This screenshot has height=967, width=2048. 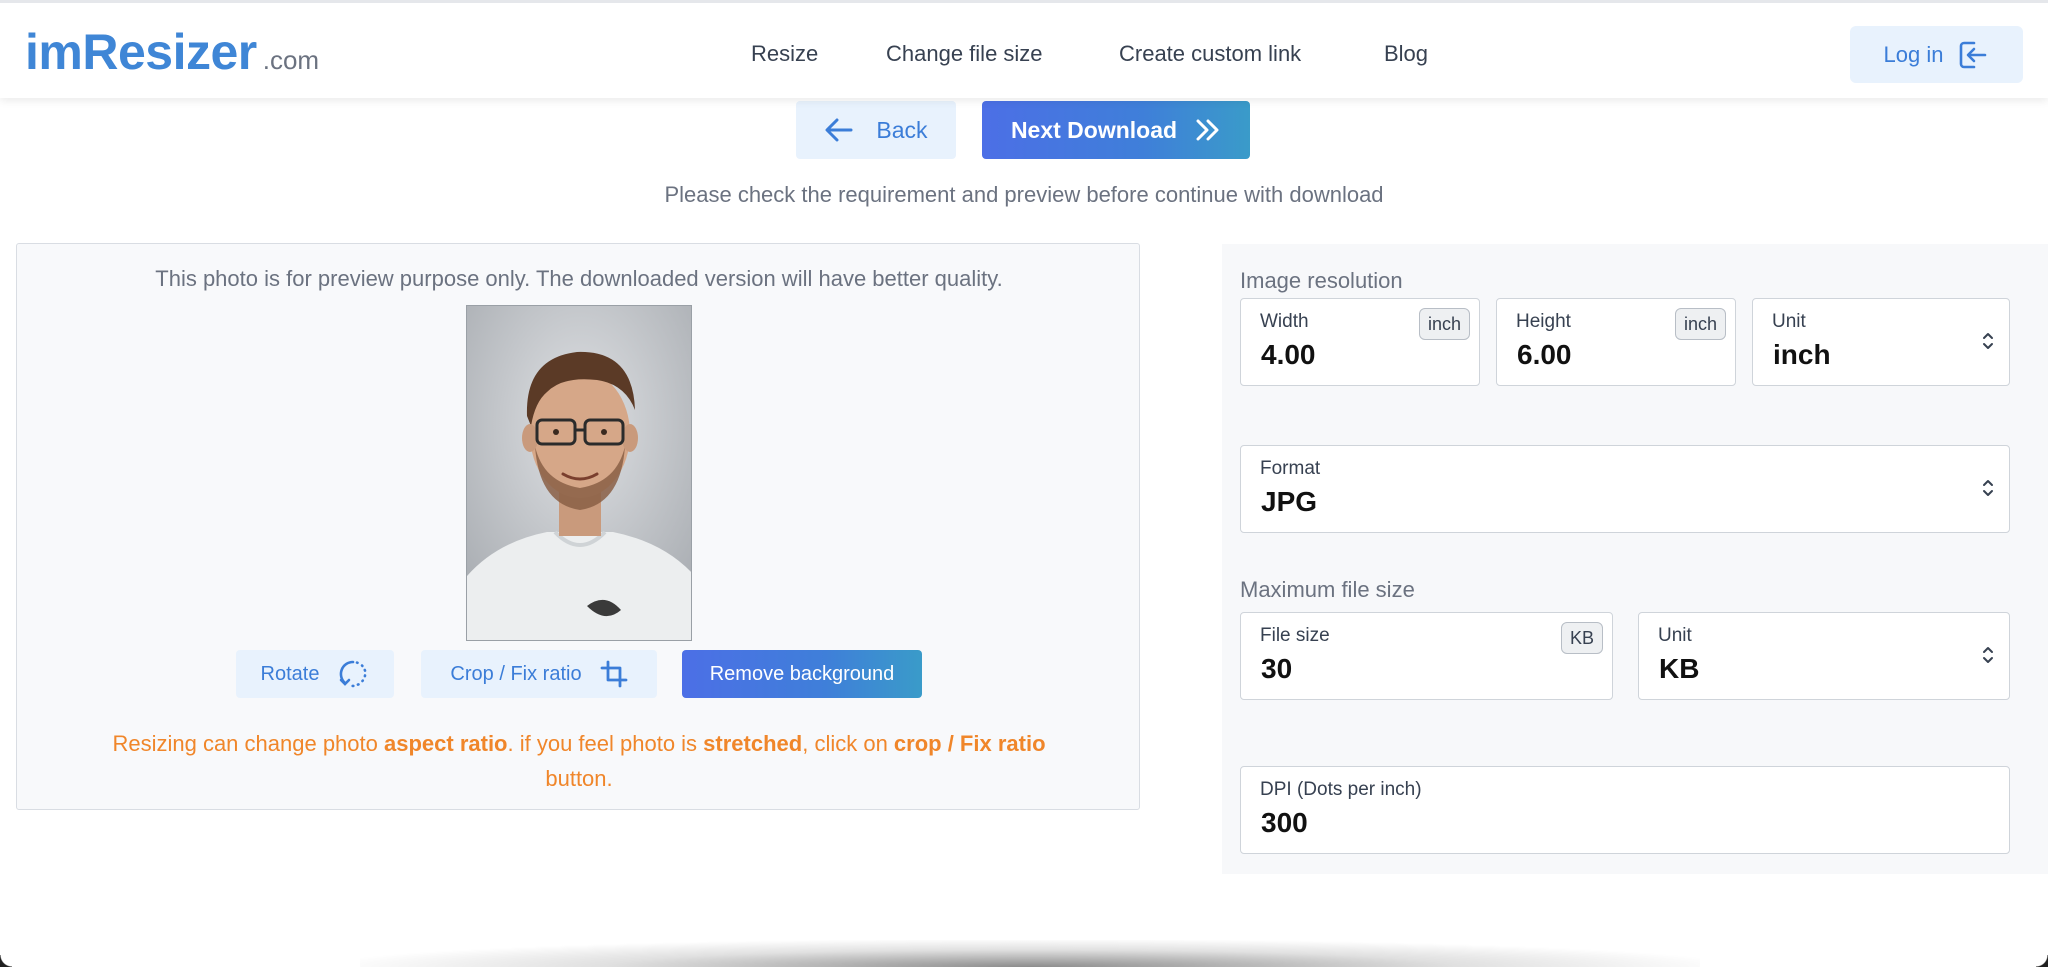 What do you see at coordinates (1973, 54) in the screenshot?
I see `login-icon` at bounding box center [1973, 54].